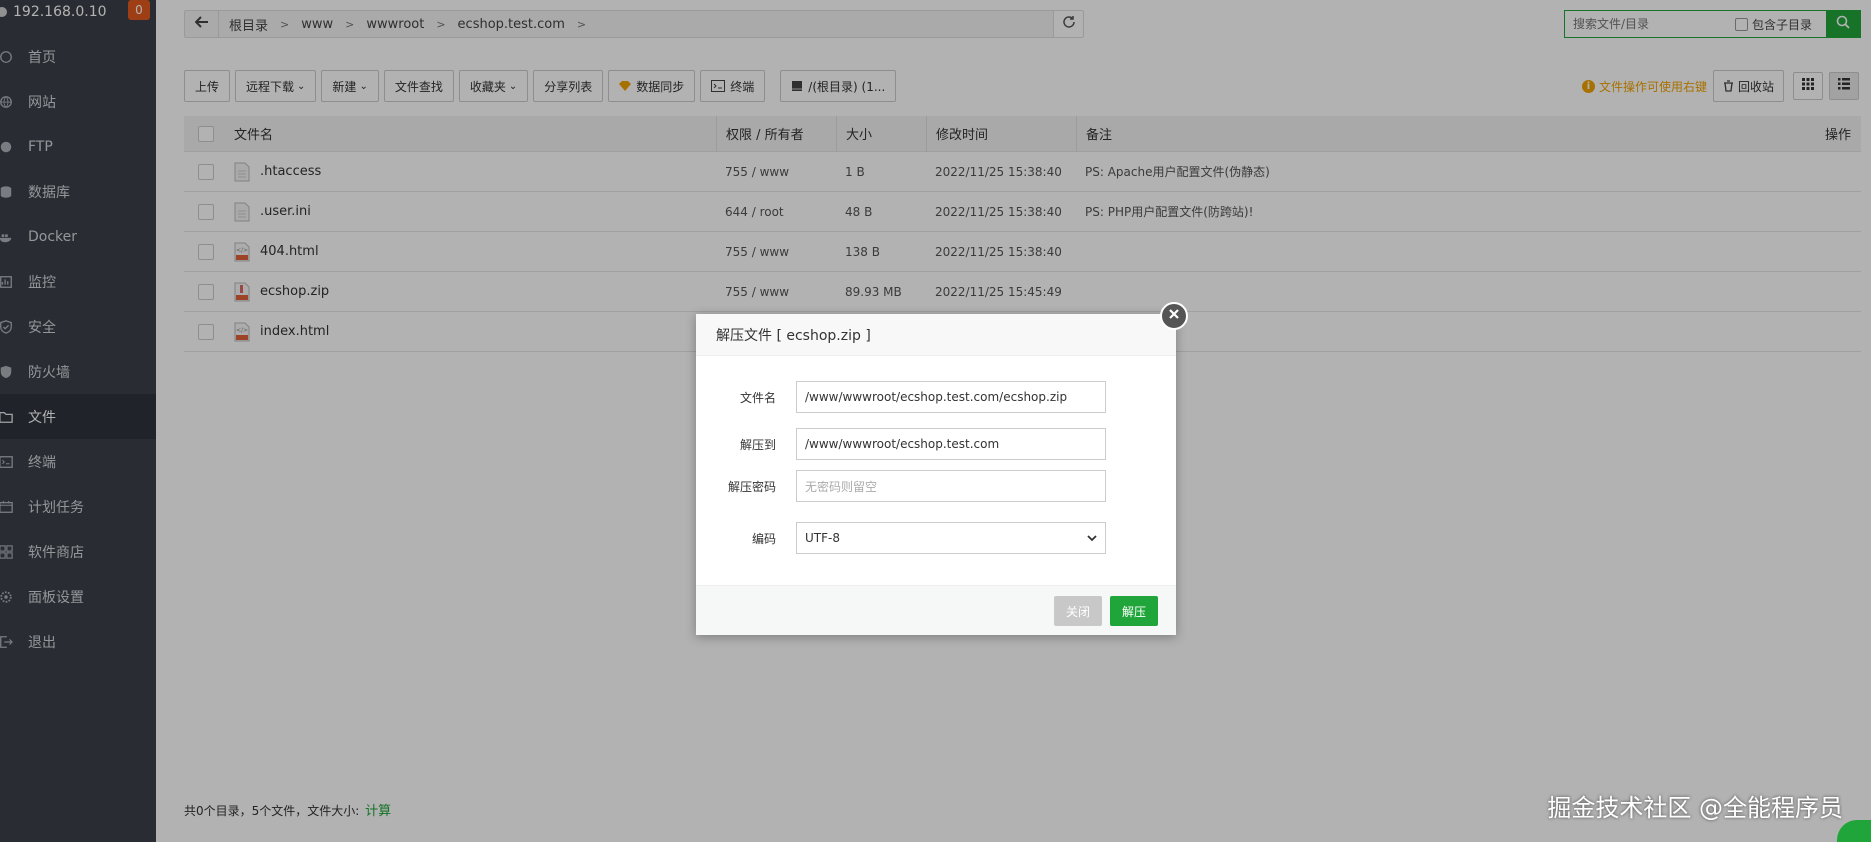 The height and width of the screenshot is (842, 1871). I want to click on dialog-title: 解压文件 [ ecshop.zip ], so click(936, 335).